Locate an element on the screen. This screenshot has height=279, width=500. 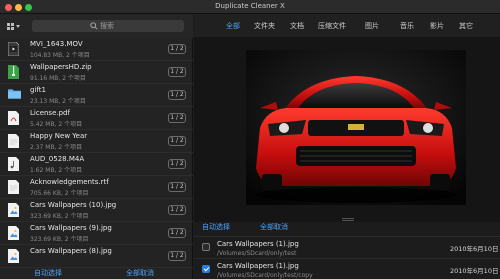
file-meta: 5.42 MB, 2 个项目 is located at coordinates (56, 124).